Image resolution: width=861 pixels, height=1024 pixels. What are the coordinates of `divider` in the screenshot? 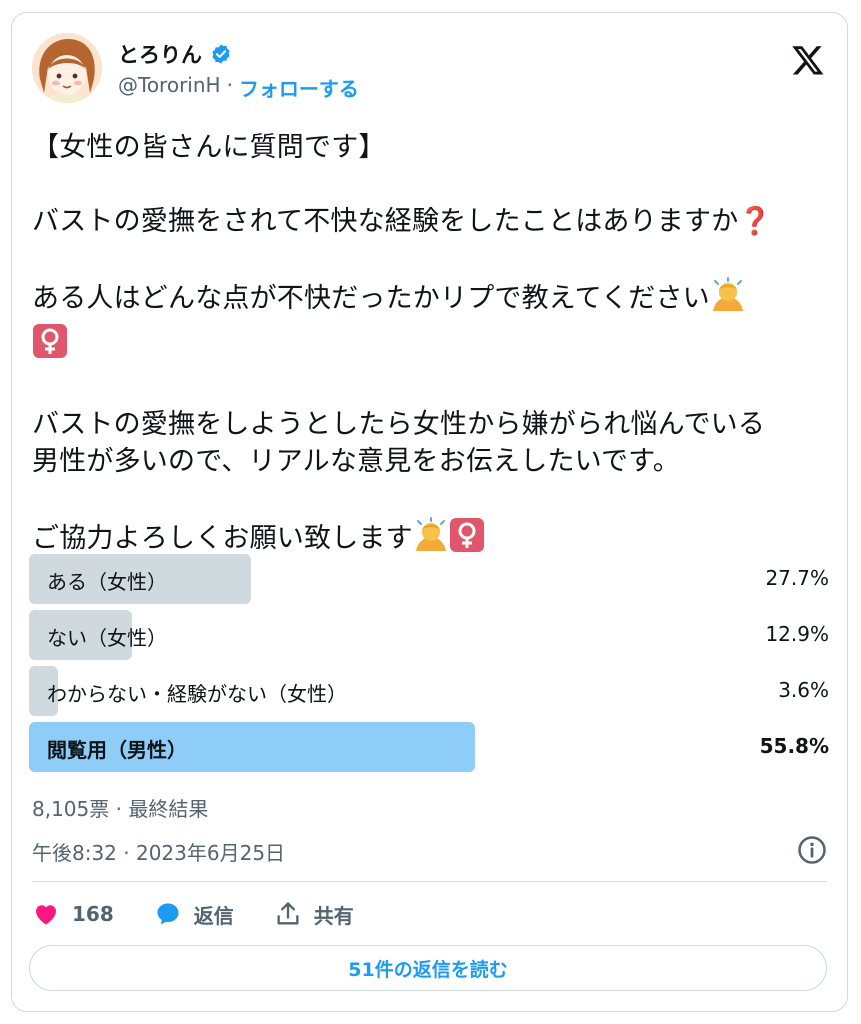 It's located at (429, 881).